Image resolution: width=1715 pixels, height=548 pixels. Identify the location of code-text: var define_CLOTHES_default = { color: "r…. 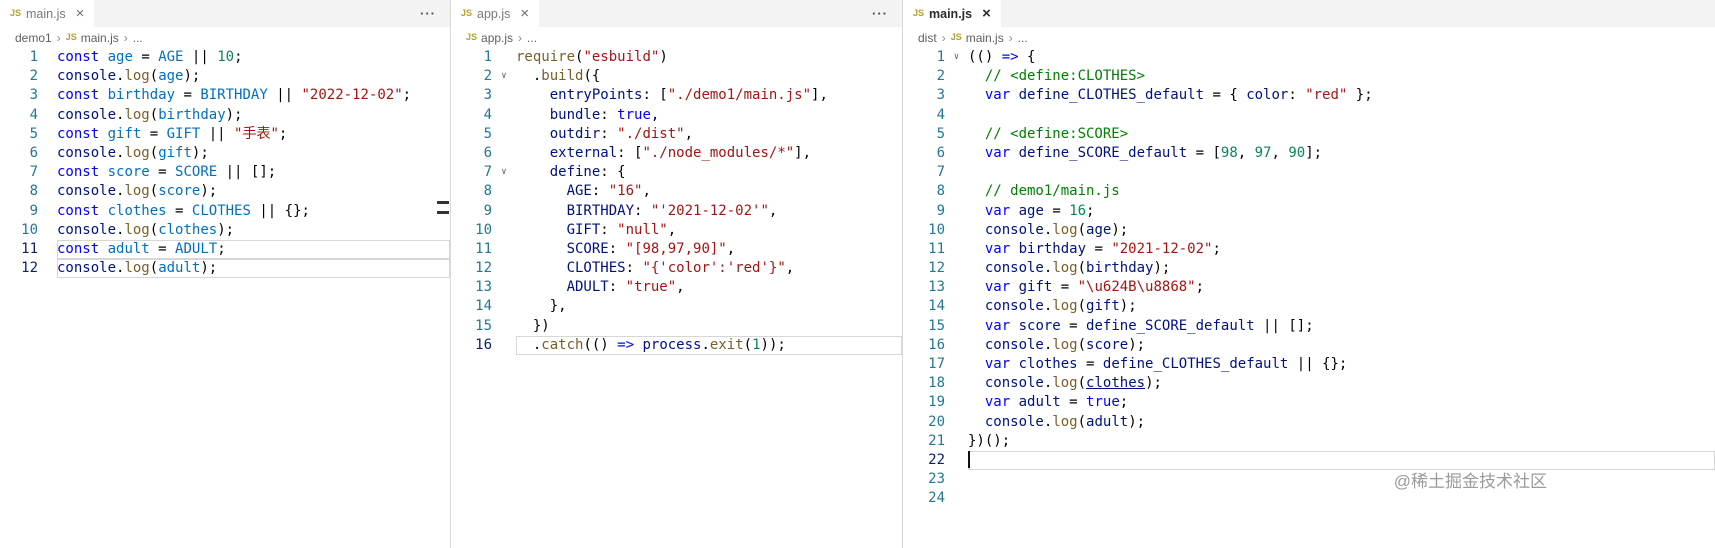
(1178, 95).